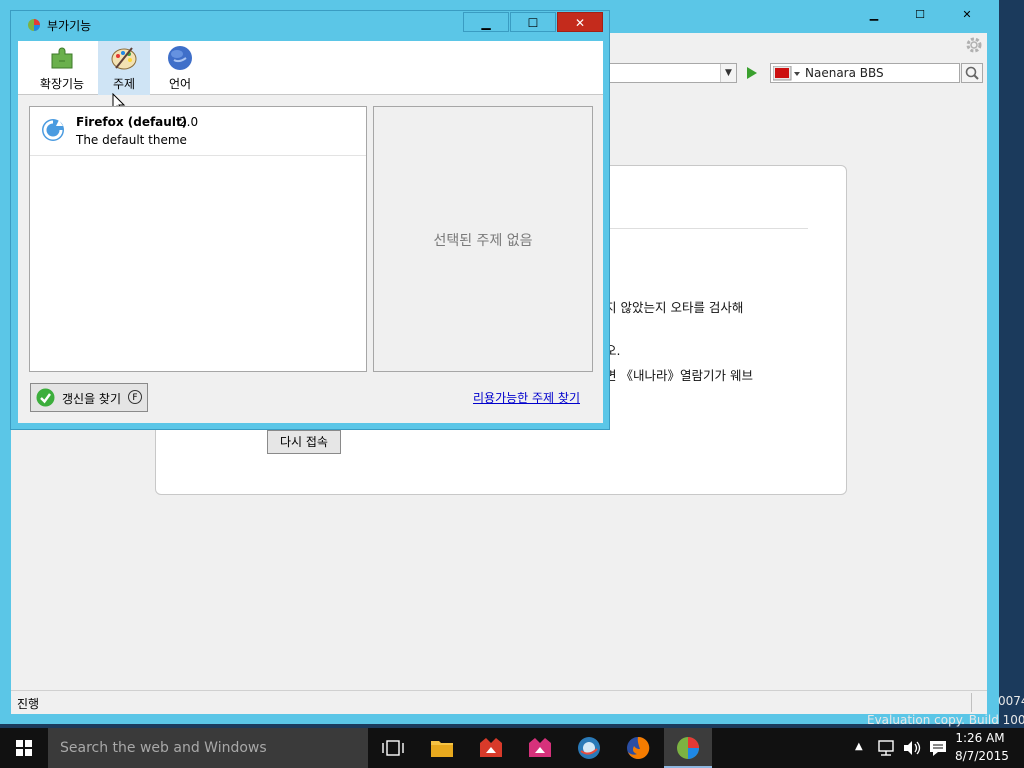  I want to click on windows-logo-icon, so click(24, 748).